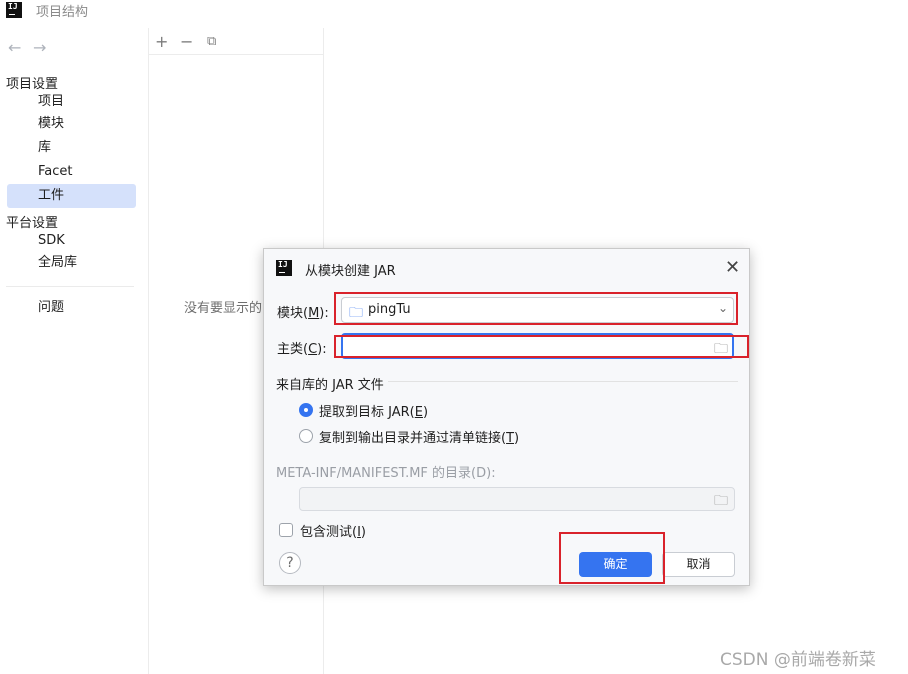 The image size is (908, 674). What do you see at coordinates (386, 473) in the screenshot?
I see `manifest-dir-label: META-INF/MANIFEST.MF 的目录(D):` at bounding box center [386, 473].